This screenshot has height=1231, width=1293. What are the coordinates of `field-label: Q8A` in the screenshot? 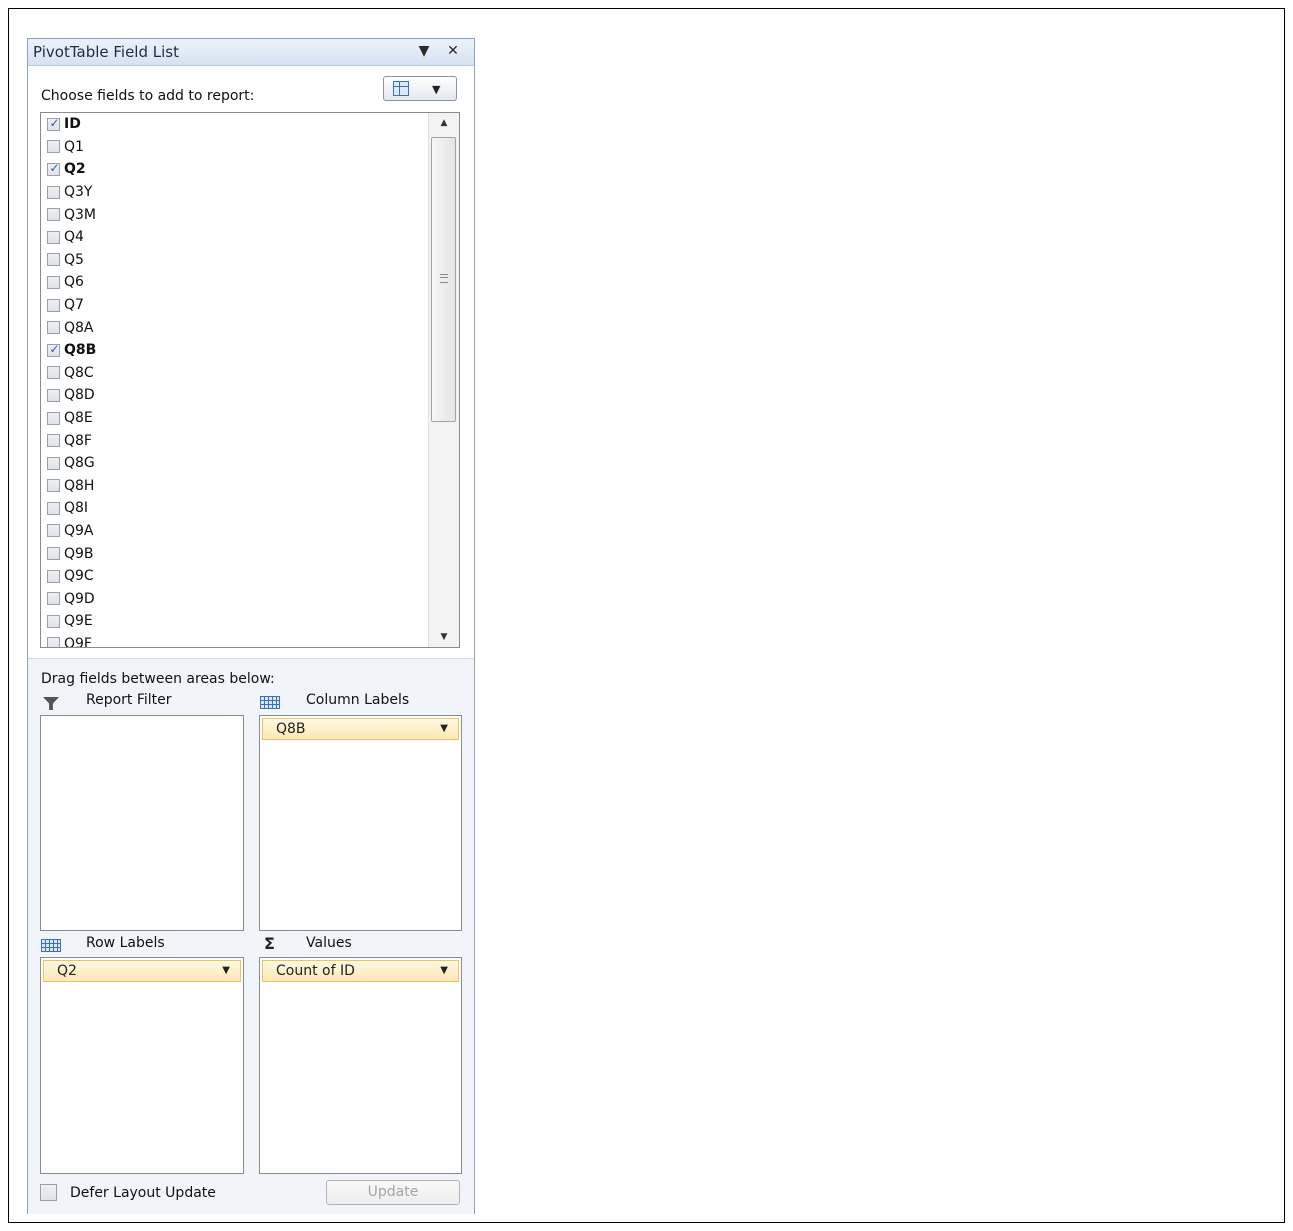 It's located at (79, 327).